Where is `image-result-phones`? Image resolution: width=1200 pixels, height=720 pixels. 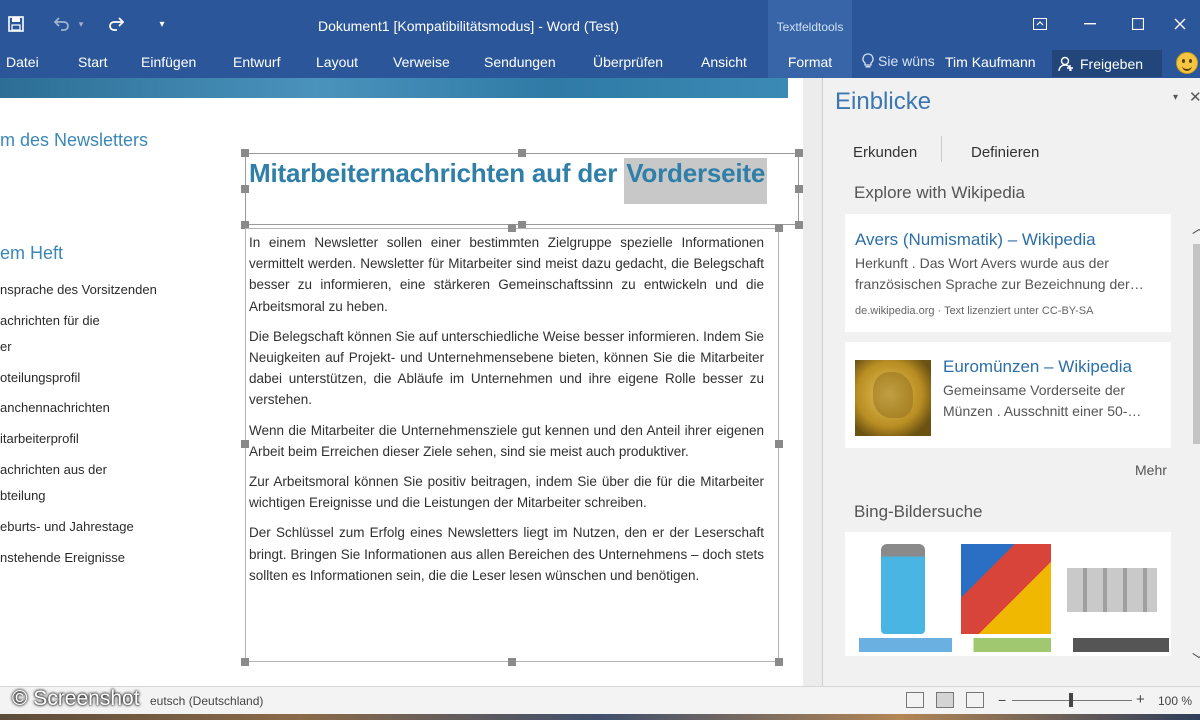 image-result-phones is located at coordinates (1112, 590).